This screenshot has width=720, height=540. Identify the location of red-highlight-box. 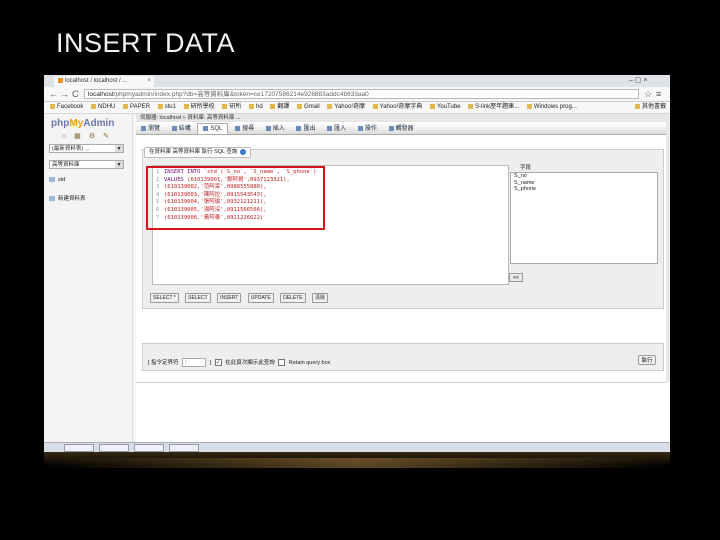
(235, 198).